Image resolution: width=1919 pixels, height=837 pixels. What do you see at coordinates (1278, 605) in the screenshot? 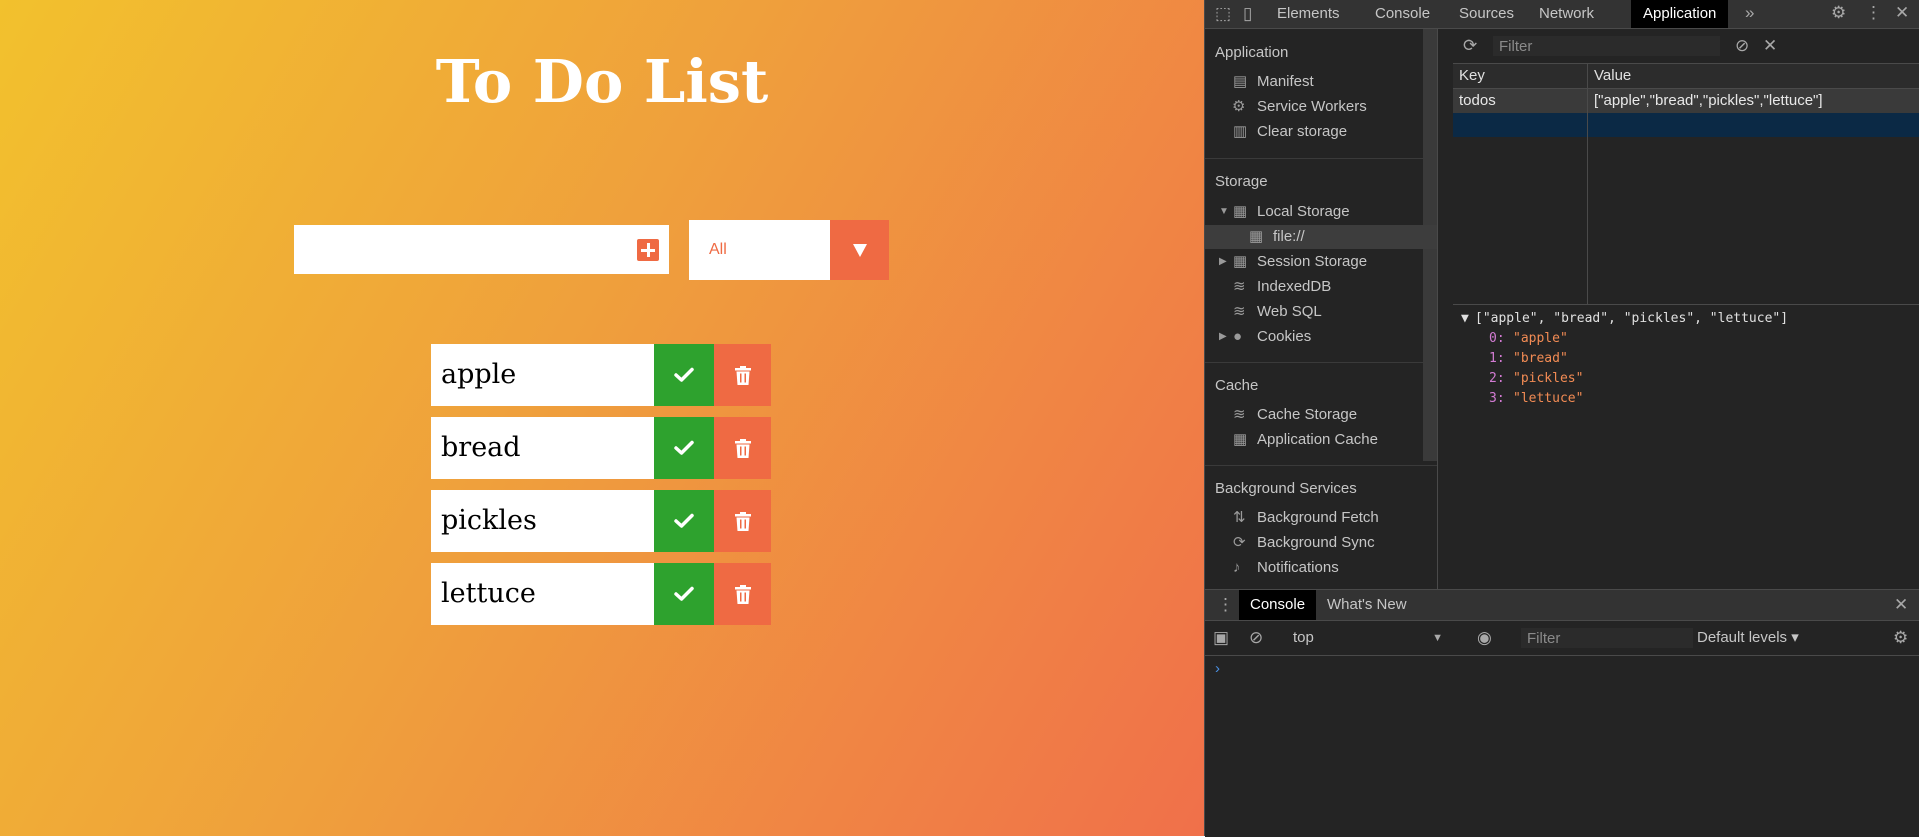
I see `drawer-tab-console: Console` at bounding box center [1278, 605].